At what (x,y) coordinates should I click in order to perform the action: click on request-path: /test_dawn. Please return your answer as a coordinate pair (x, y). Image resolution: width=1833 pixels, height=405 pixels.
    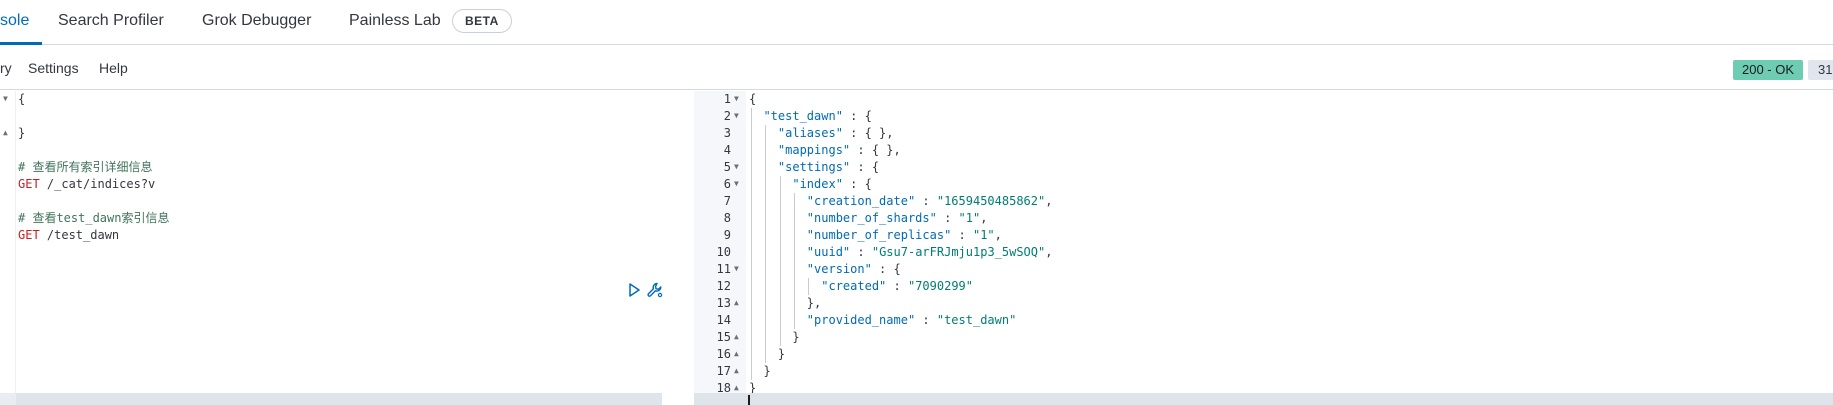
    Looking at the image, I should click on (79, 235).